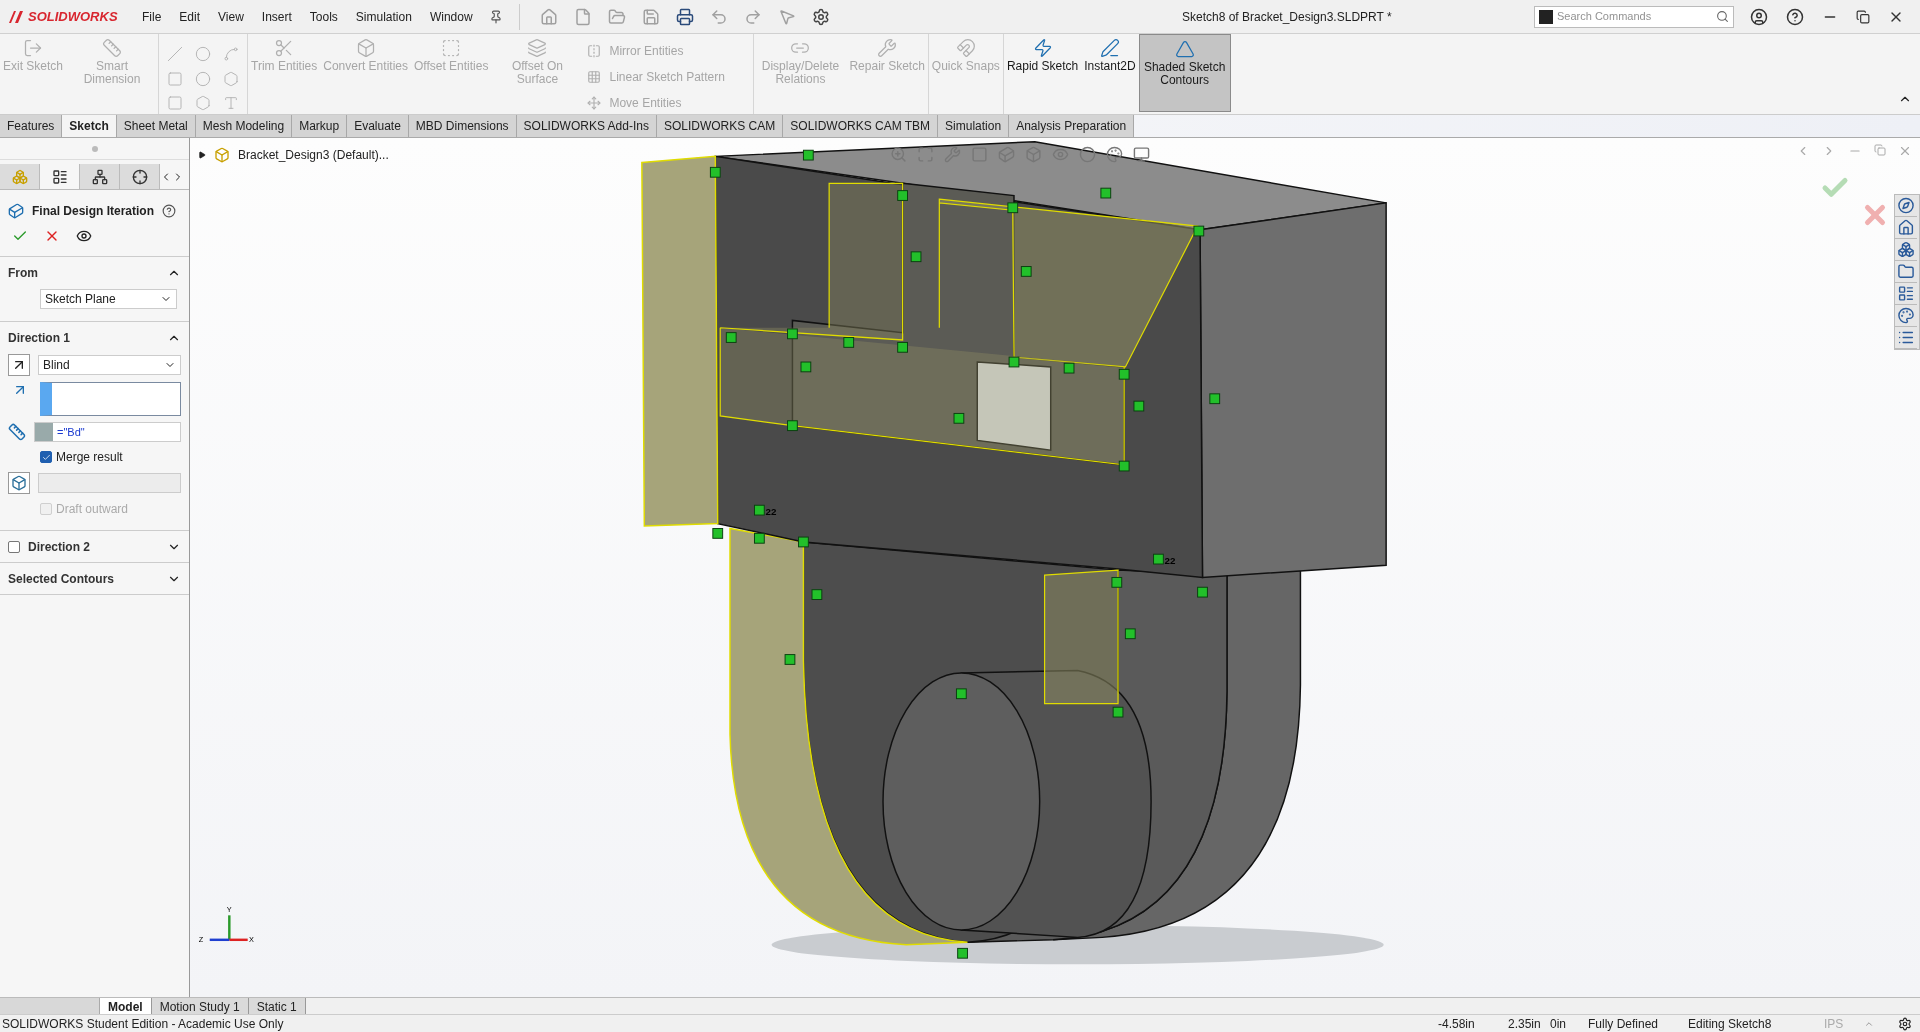 Image resolution: width=1920 pixels, height=1032 pixels. Describe the element at coordinates (1722, 16) in the screenshot. I see `search-icon` at that location.